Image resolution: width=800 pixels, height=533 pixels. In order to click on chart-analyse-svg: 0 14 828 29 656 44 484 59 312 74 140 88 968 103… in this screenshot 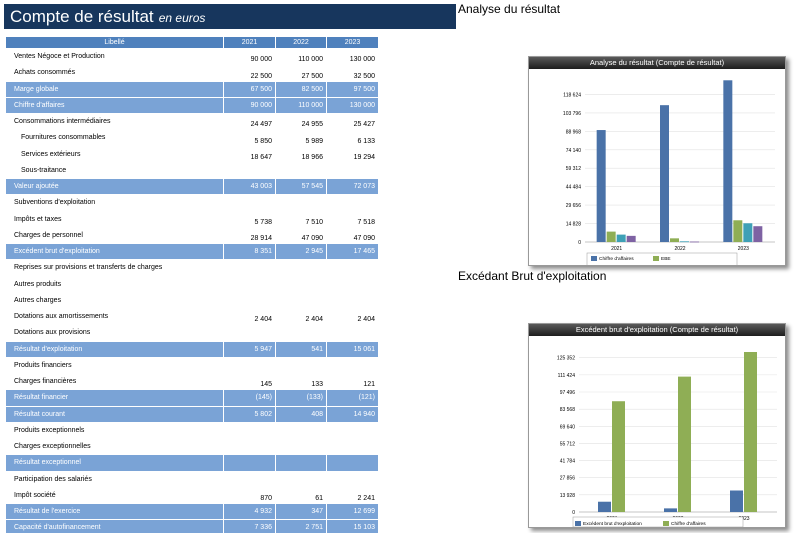, I will do `click(669, 172)`.